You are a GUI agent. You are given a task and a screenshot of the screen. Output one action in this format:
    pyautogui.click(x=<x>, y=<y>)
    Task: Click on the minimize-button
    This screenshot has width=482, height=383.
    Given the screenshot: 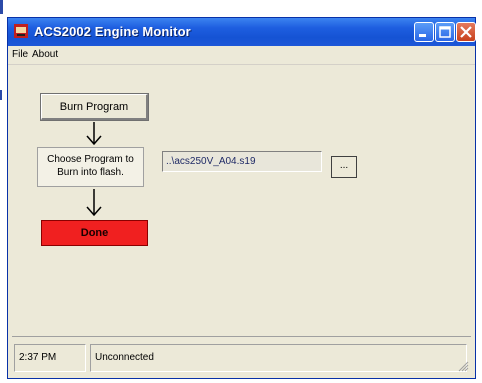 What is the action you would take?
    pyautogui.click(x=424, y=32)
    